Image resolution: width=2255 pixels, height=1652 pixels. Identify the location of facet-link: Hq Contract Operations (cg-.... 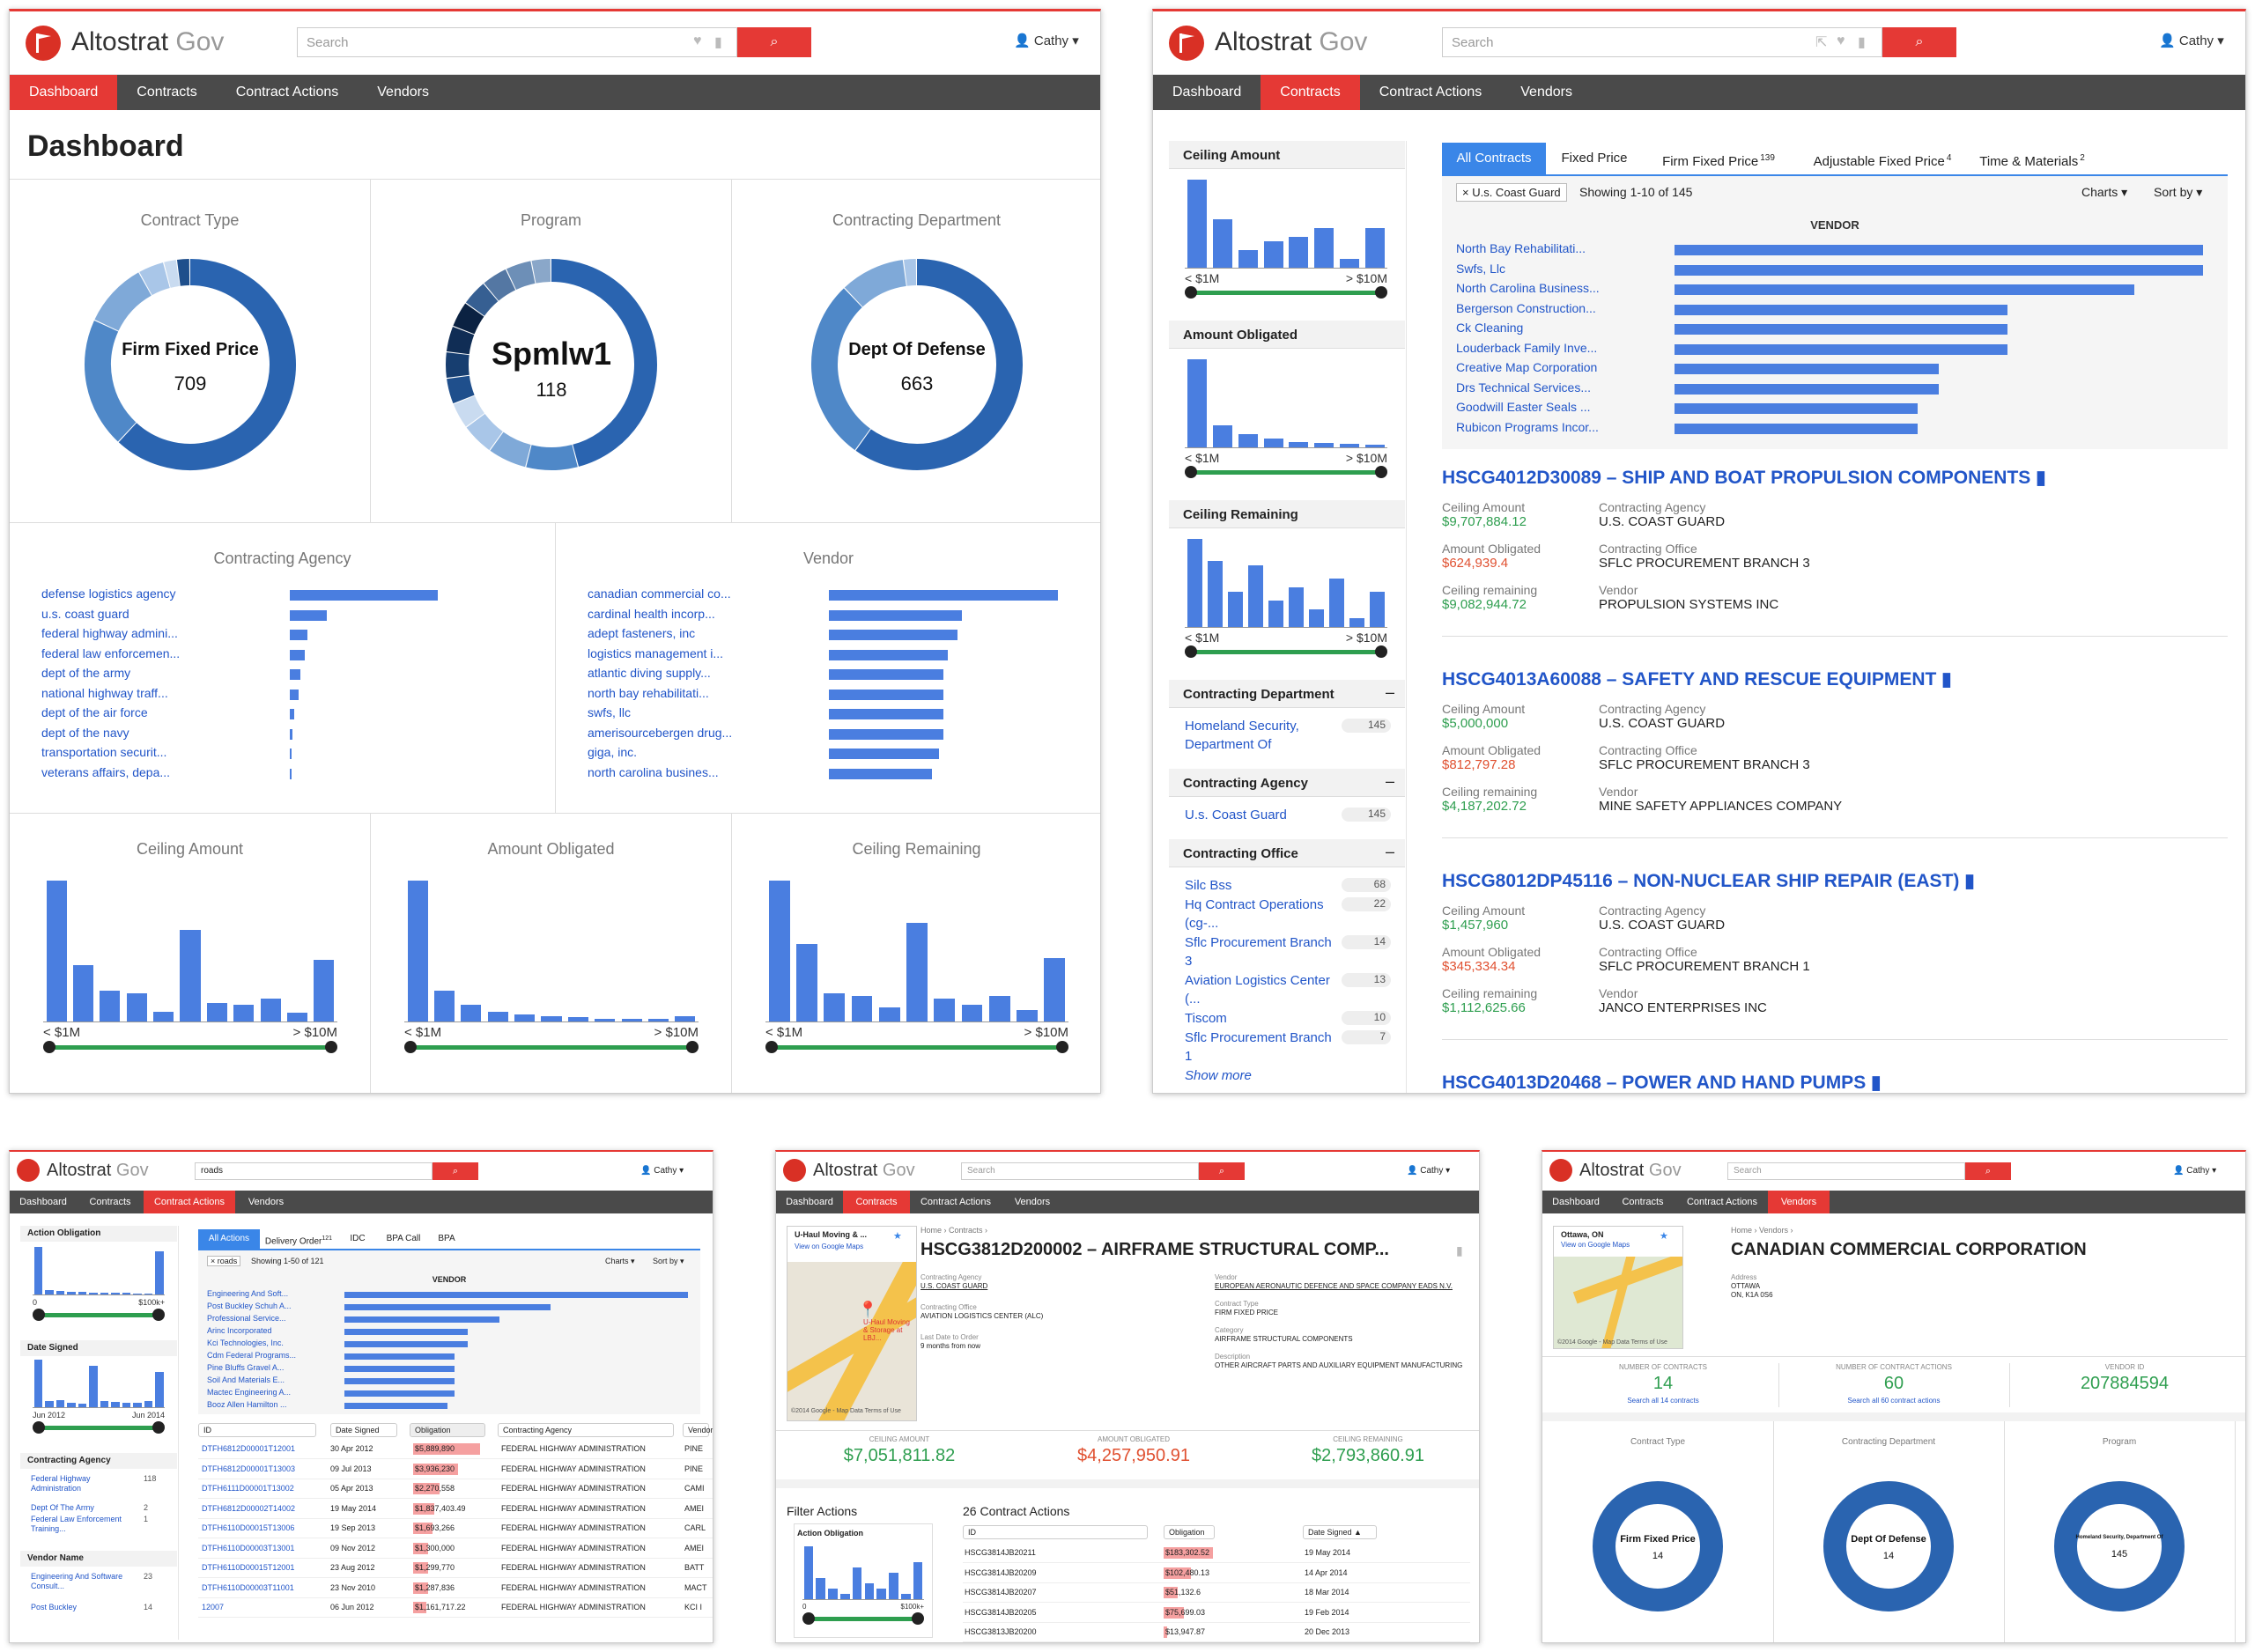
(1260, 914).